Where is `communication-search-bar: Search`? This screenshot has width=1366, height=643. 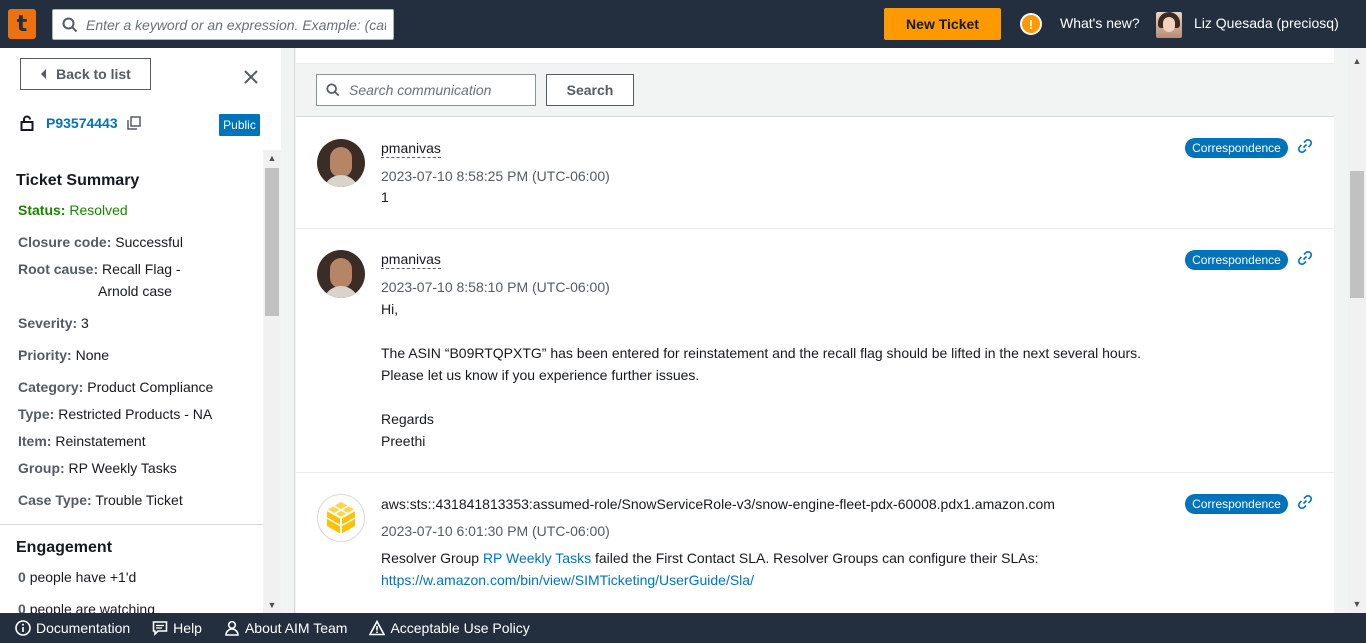
communication-search-bar: Search is located at coordinates (815, 90).